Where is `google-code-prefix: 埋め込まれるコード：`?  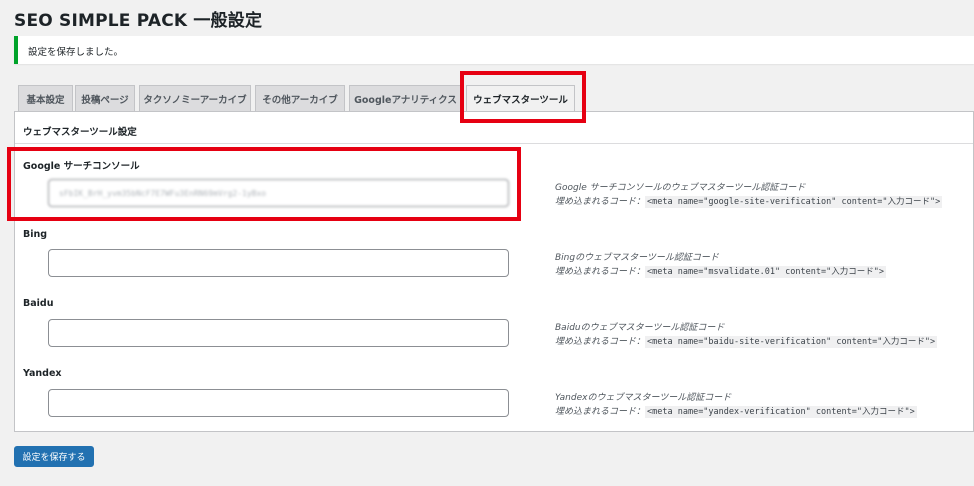
google-code-prefix: 埋め込まれるコード： is located at coordinates (600, 202).